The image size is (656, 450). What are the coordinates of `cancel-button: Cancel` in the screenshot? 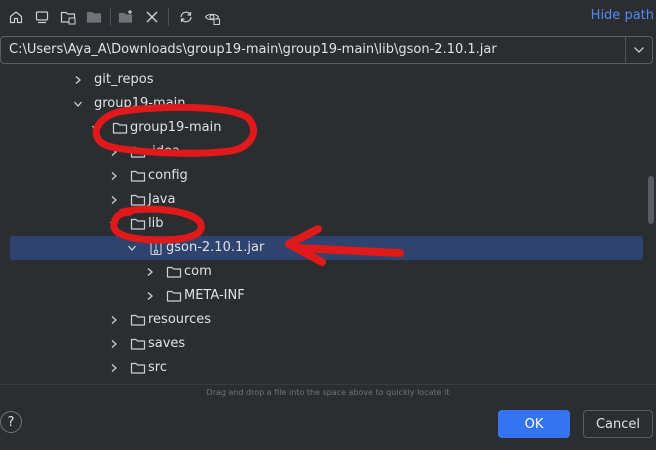 It's located at (618, 424).